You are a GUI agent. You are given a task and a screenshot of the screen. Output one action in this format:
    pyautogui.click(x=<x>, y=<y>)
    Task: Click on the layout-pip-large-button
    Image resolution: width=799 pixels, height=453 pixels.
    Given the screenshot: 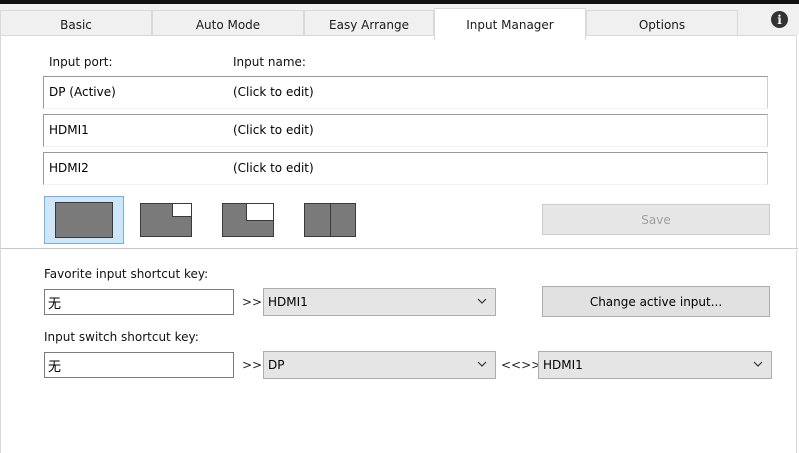 What is the action you would take?
    pyautogui.click(x=248, y=220)
    